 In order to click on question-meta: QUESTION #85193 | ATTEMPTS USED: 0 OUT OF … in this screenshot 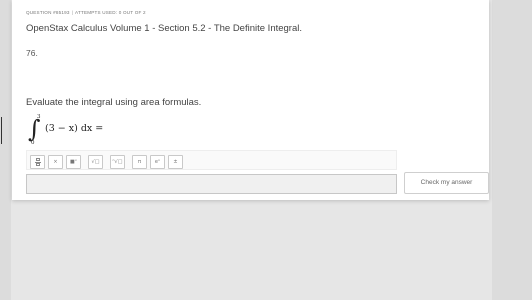, I will do `click(86, 12)`.